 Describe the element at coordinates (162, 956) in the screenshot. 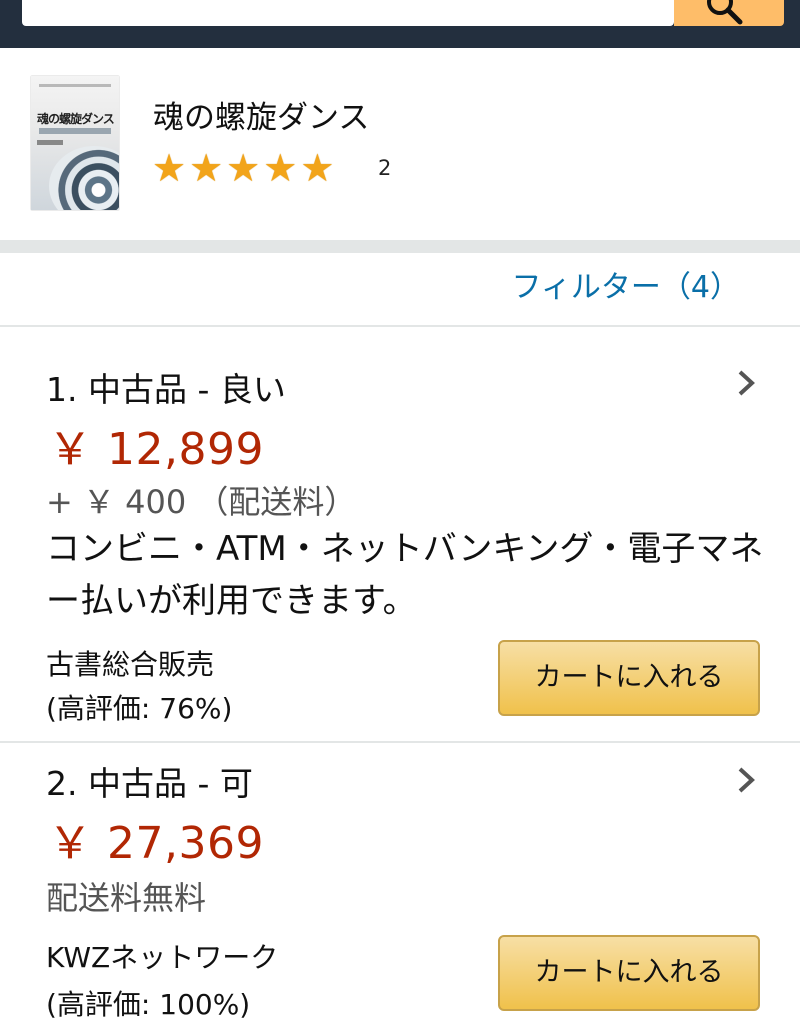

I see `seller-name: KWZネットワーク` at that location.